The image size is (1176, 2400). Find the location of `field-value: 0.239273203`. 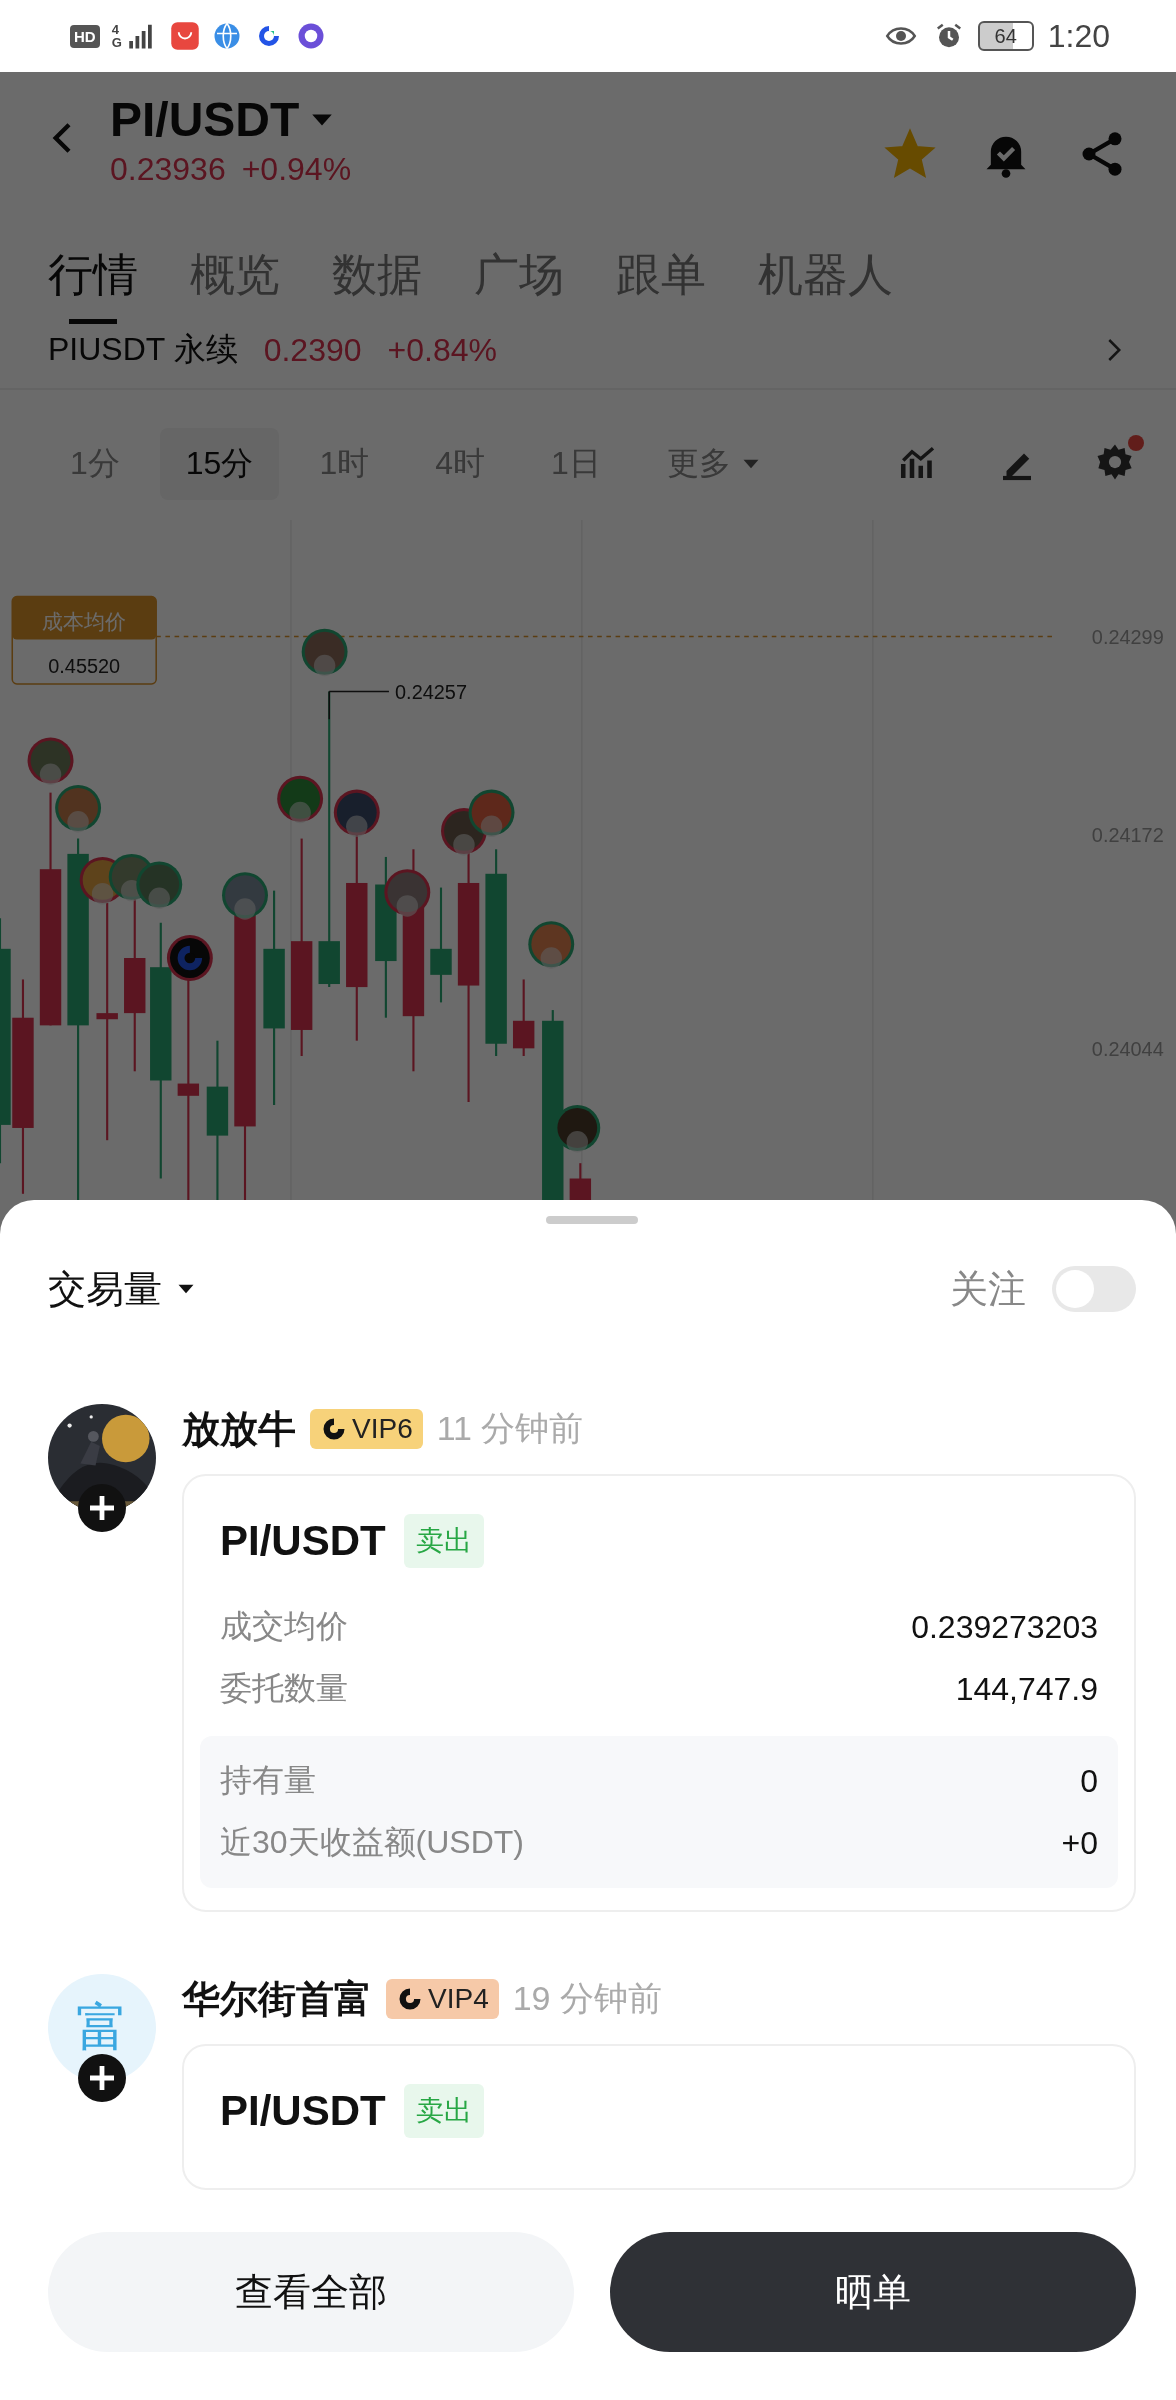

field-value: 0.239273203 is located at coordinates (1004, 1627).